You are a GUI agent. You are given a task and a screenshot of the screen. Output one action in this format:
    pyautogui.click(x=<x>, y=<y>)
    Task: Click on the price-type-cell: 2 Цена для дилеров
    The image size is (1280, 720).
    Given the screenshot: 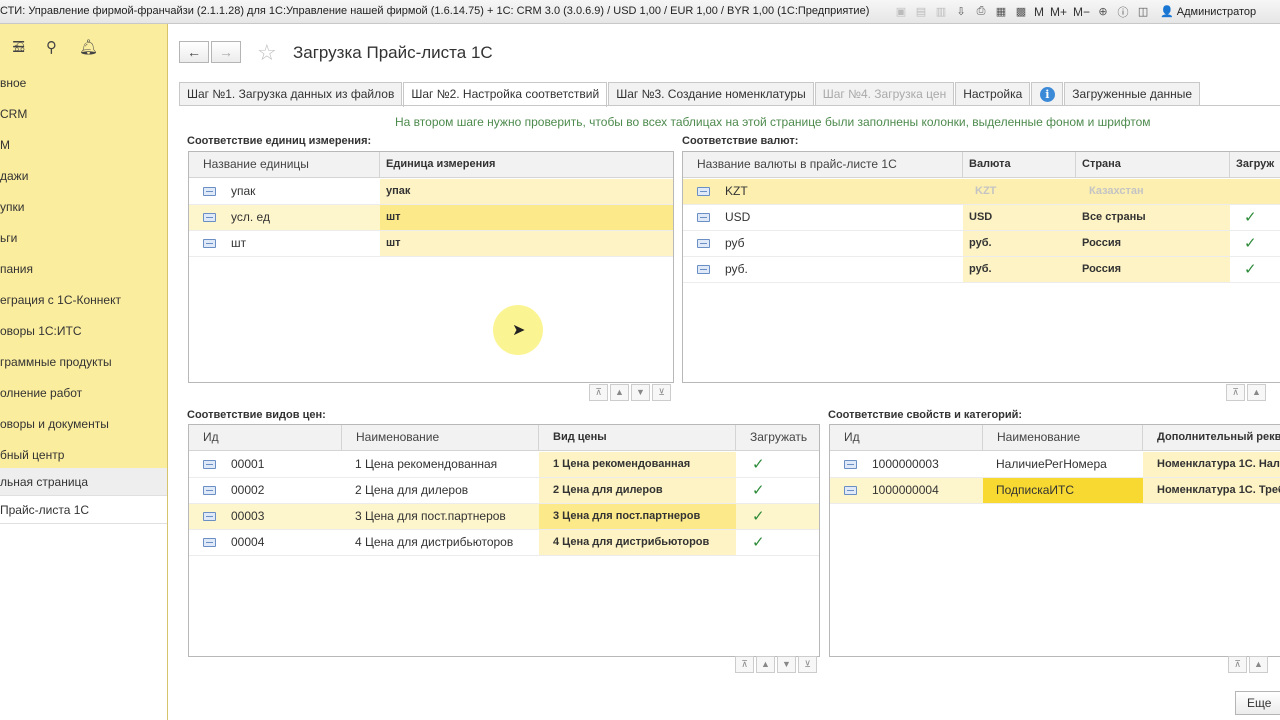 What is the action you would take?
    pyautogui.click(x=637, y=490)
    